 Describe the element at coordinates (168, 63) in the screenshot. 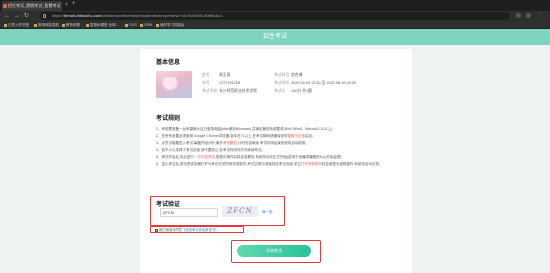

I see `basic-info-title: 基本信息` at that location.